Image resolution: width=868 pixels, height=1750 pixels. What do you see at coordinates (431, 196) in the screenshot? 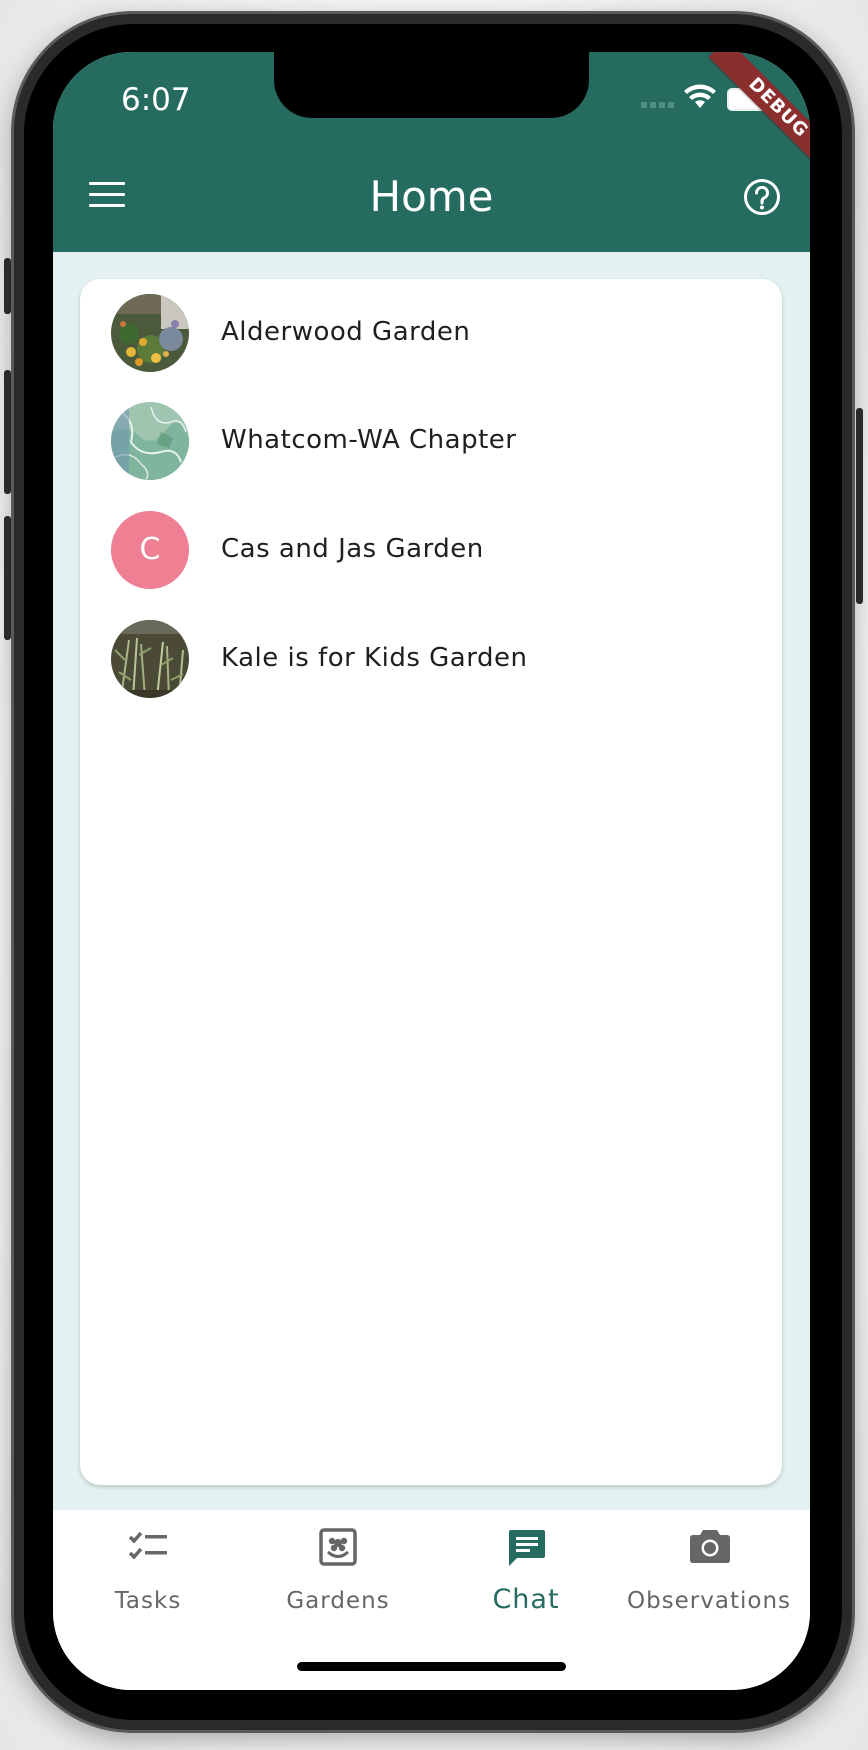
I see `page-title: Home` at bounding box center [431, 196].